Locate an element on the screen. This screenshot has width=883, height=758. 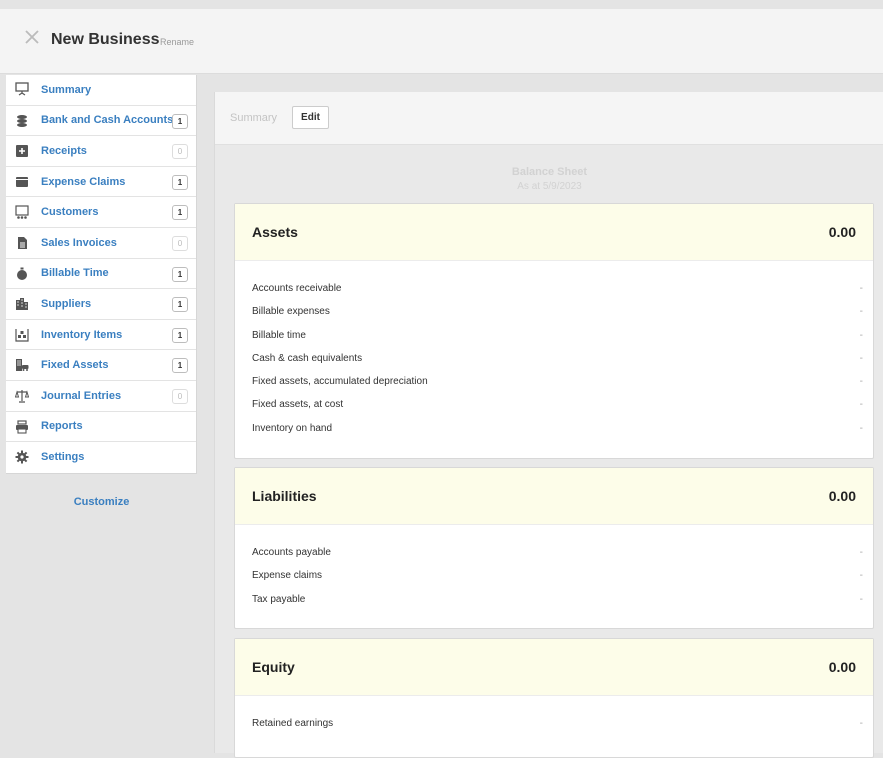
customize-link: Customize is located at coordinates (101, 502).